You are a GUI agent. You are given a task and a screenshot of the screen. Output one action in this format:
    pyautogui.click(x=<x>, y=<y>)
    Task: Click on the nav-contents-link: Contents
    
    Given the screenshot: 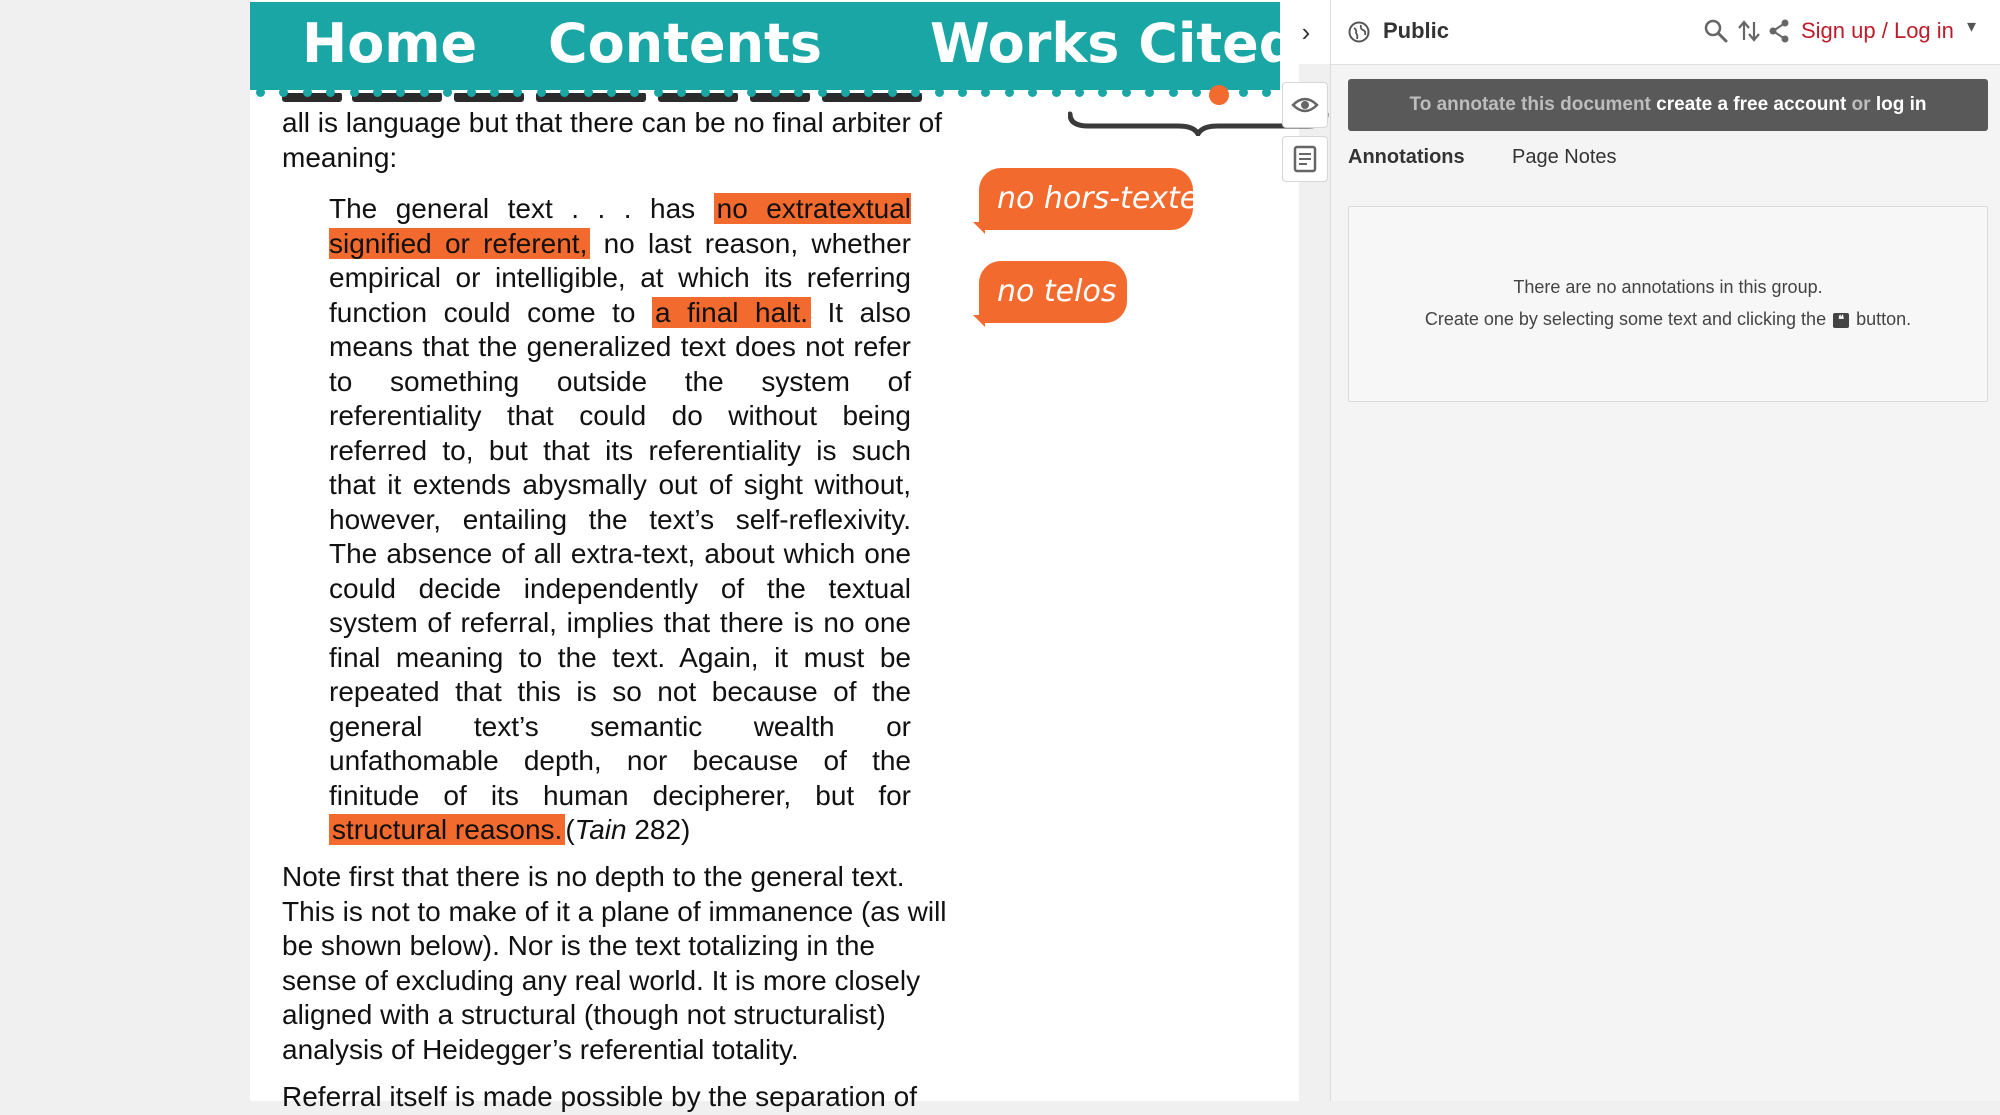 What is the action you would take?
    pyautogui.click(x=685, y=43)
    